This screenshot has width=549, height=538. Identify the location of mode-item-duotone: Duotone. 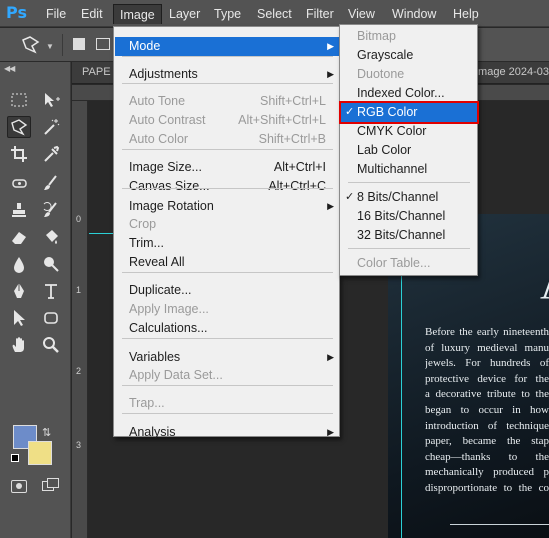
(409, 74).